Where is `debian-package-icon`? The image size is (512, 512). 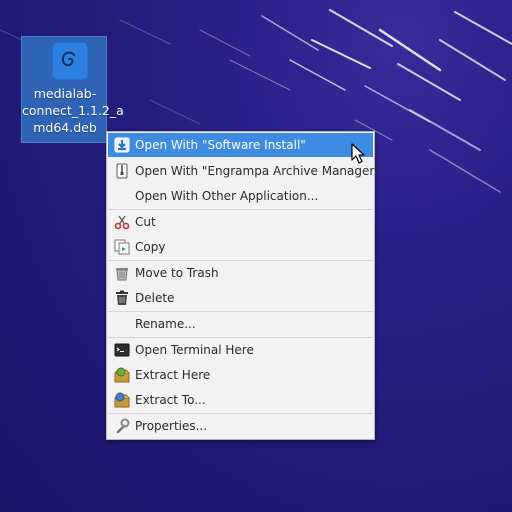
debian-package-icon is located at coordinates (70, 61).